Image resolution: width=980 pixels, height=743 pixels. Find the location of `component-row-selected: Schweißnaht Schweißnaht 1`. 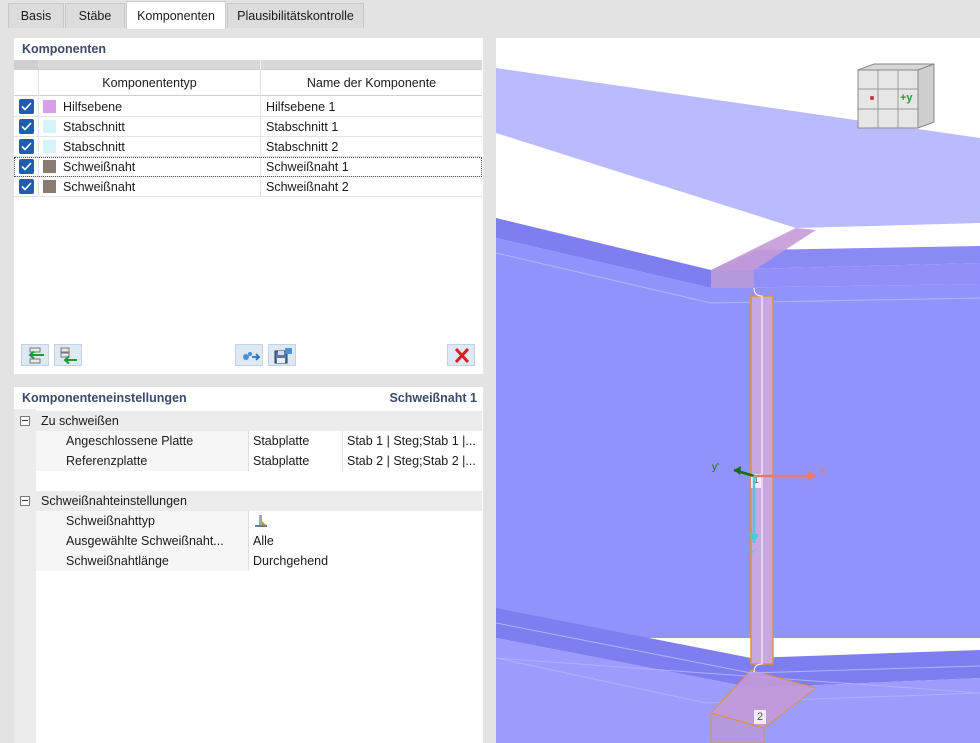

component-row-selected: Schweißnaht Schweißnaht 1 is located at coordinates (248, 167).